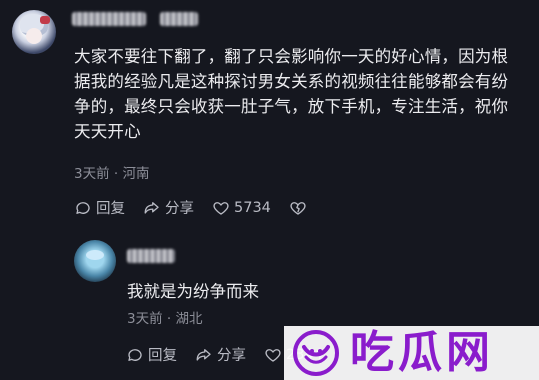  What do you see at coordinates (231, 356) in the screenshot?
I see `reply-share-label: 分享` at bounding box center [231, 356].